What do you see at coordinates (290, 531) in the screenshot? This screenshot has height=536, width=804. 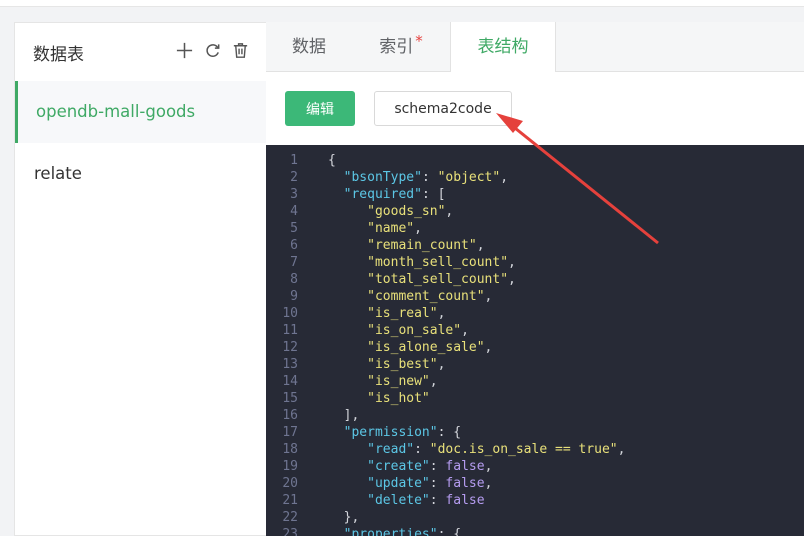 I see `line-number: 23` at bounding box center [290, 531].